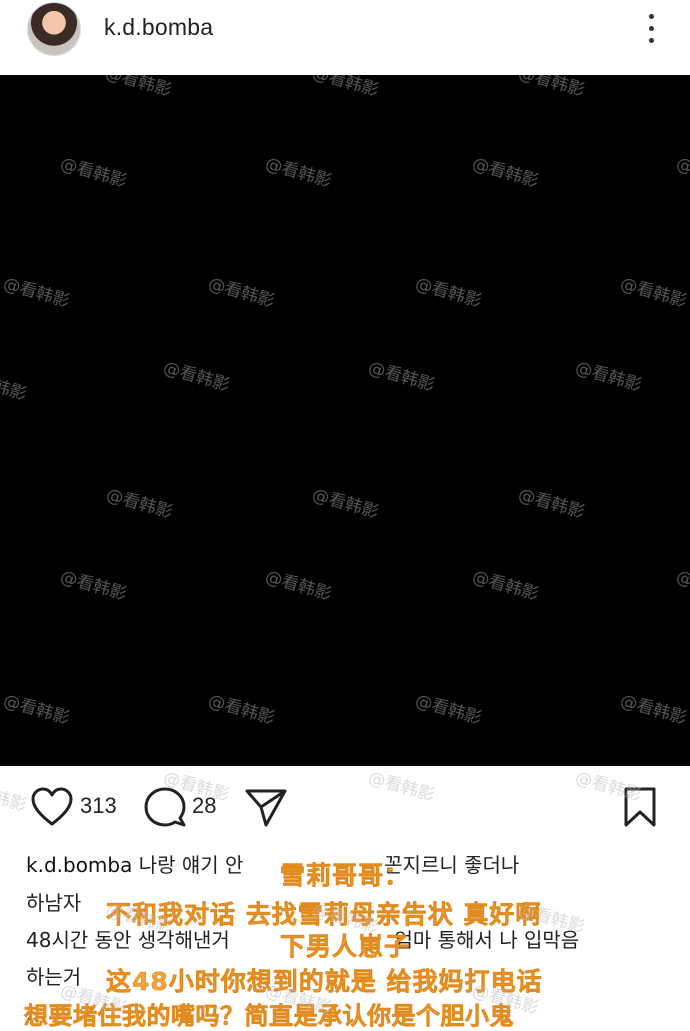 This screenshot has width=690, height=1031. What do you see at coordinates (487, 940) in the screenshot?
I see `caption-text: 엄마 통해서 나 입막음` at bounding box center [487, 940].